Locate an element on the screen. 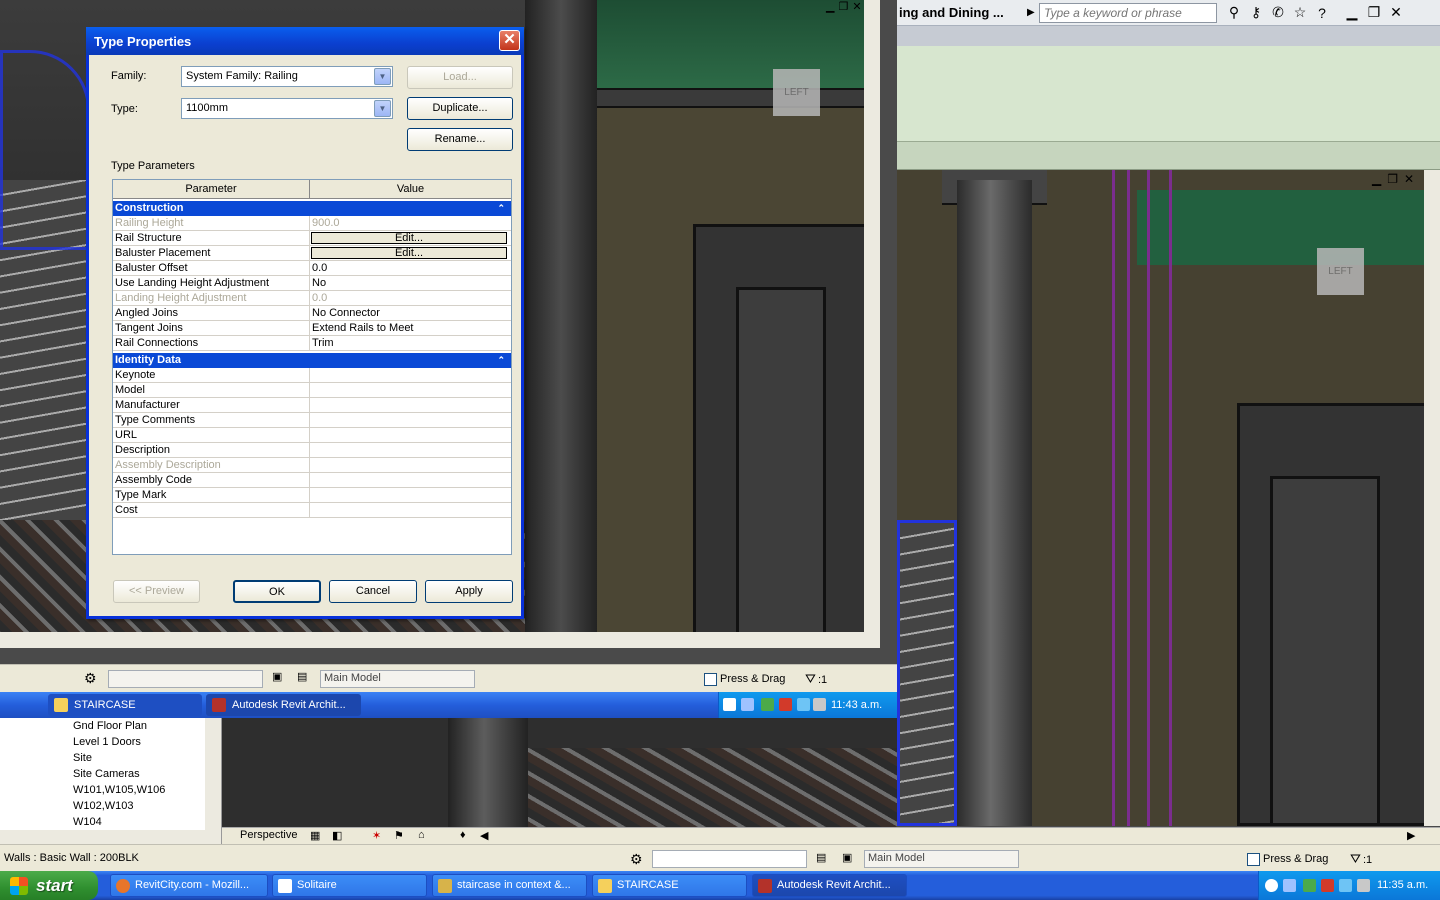 The width and height of the screenshot is (1440, 900). key-icon: ⚷ is located at coordinates (1256, 12).